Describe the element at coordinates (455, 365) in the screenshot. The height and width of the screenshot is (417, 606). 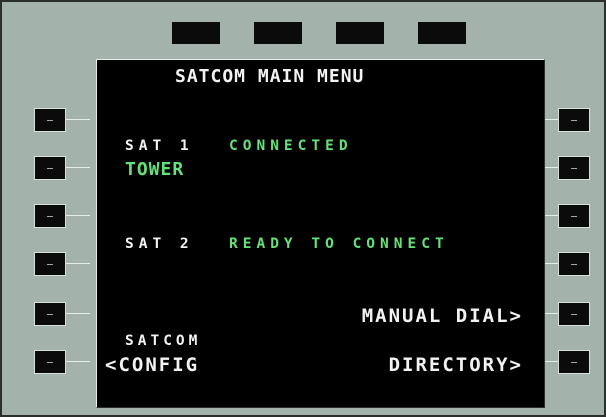
I see `directory-prompt: DIRECTORY>` at that location.